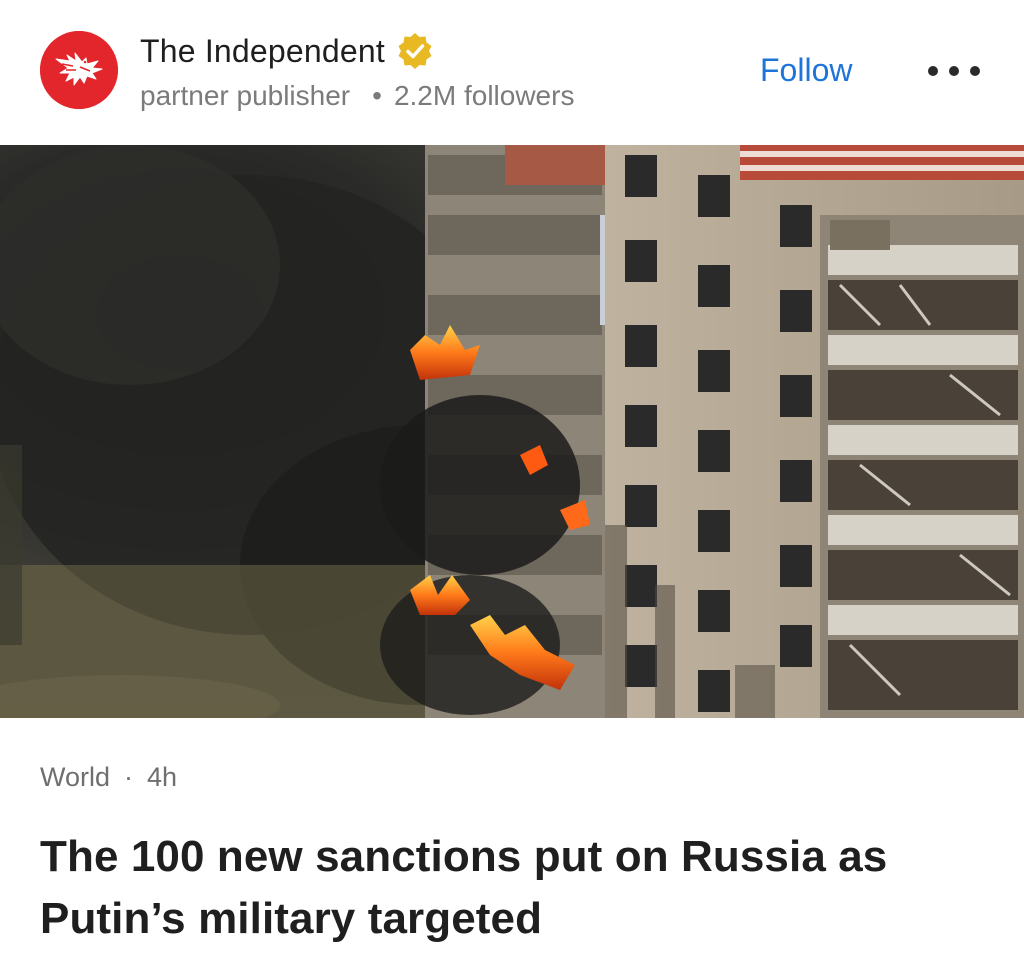  I want to click on publisher-name-row: The Independent, so click(287, 51).